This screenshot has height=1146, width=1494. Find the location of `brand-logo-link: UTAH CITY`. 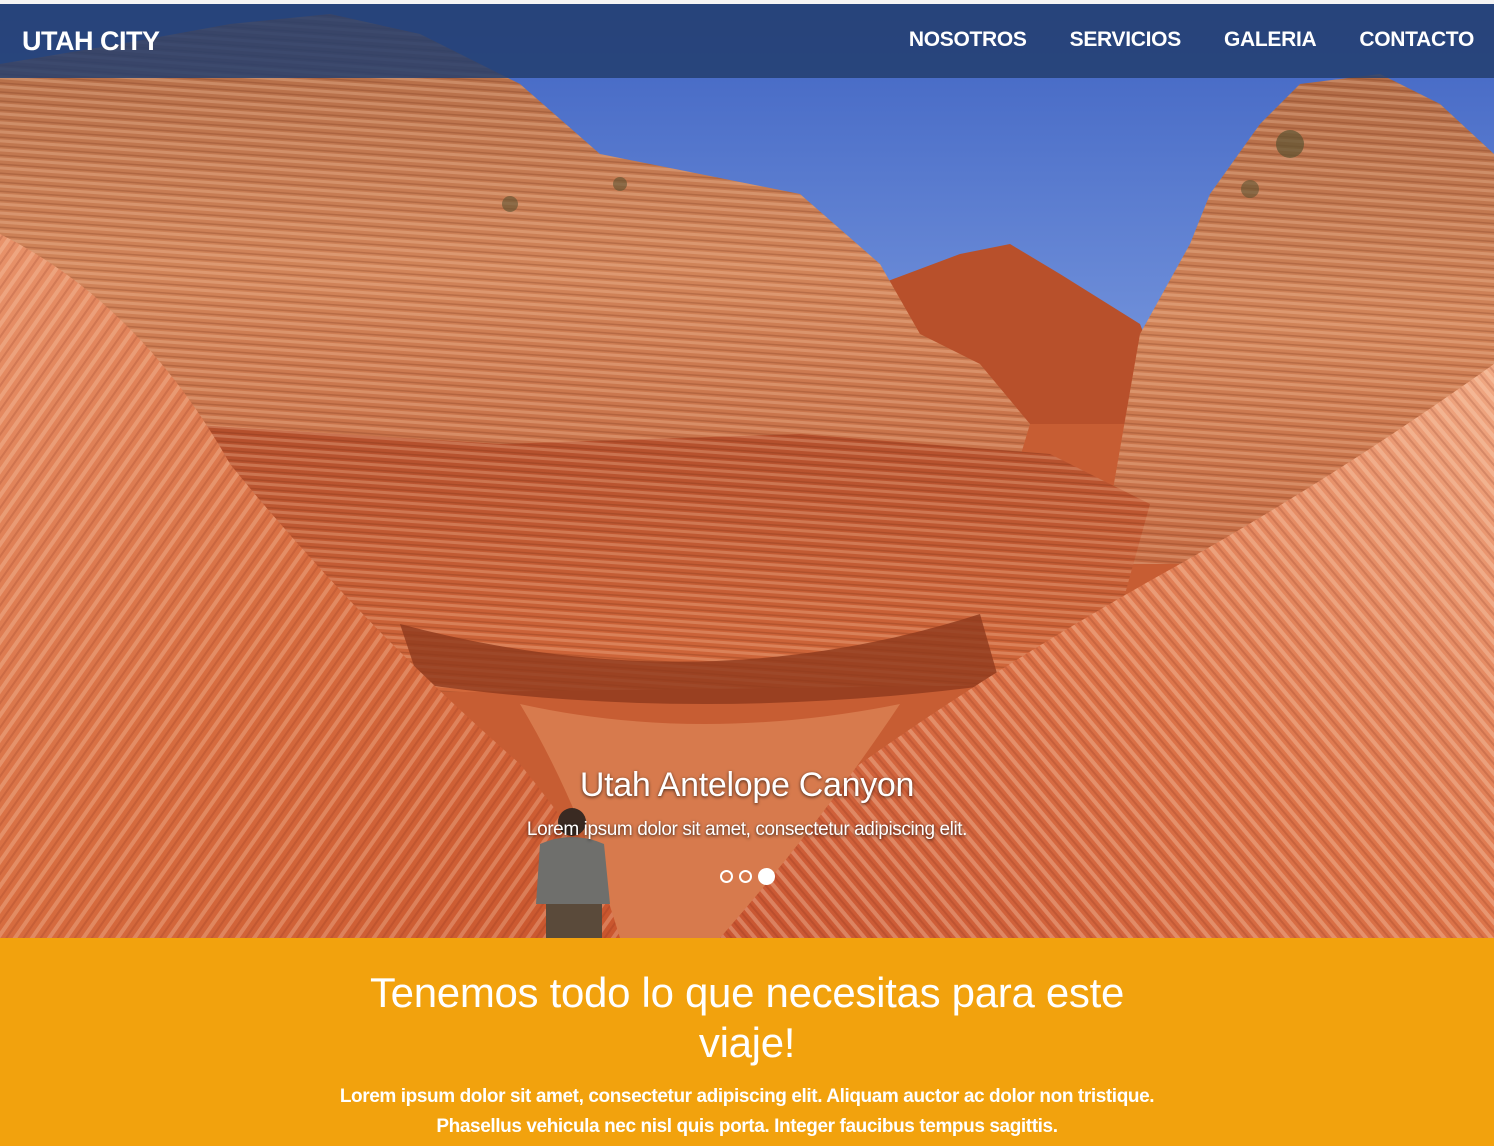

brand-logo-link: UTAH CITY is located at coordinates (91, 41).